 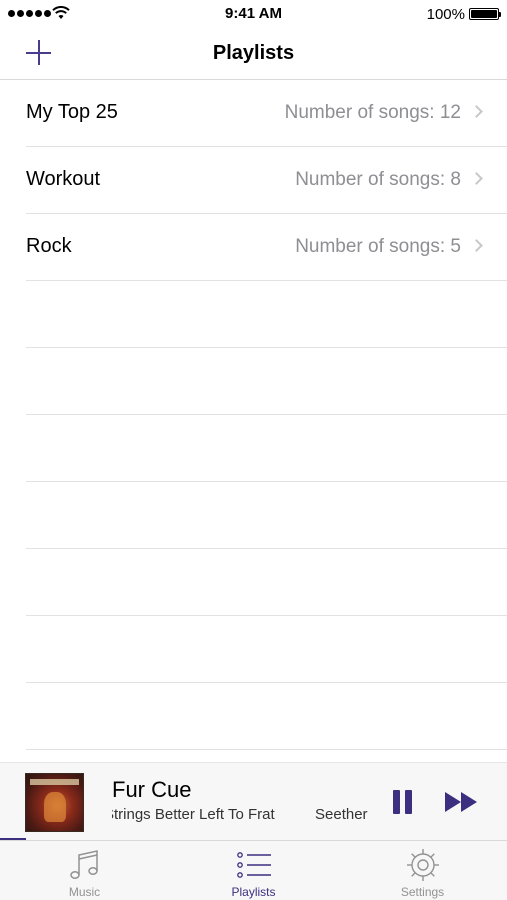 I want to click on navigation-bar: Playlists, so click(x=253, y=54).